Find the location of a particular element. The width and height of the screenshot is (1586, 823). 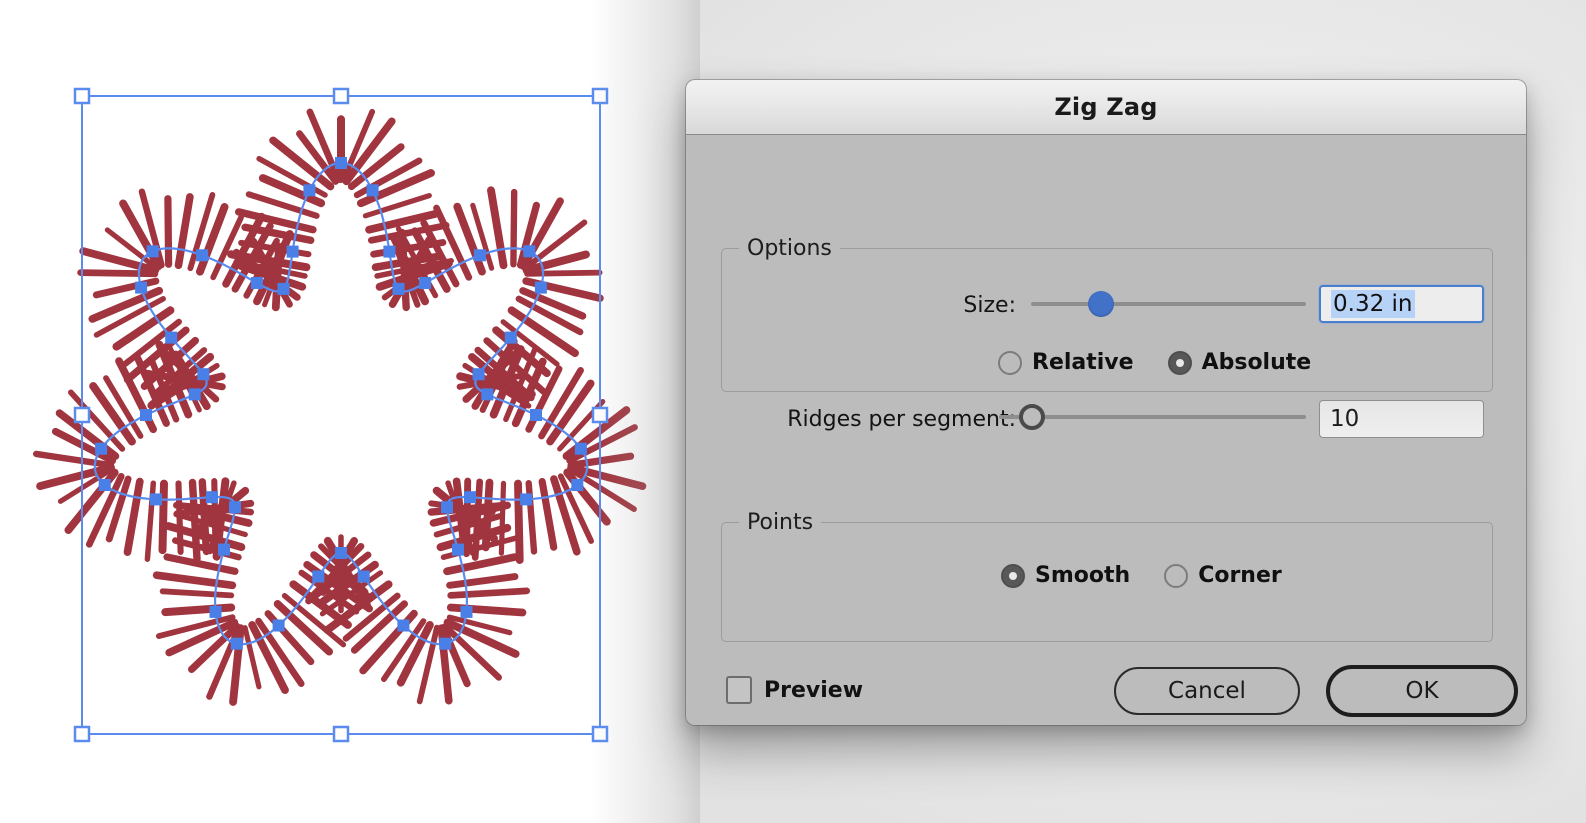

radio-corner-icon is located at coordinates (1176, 575).